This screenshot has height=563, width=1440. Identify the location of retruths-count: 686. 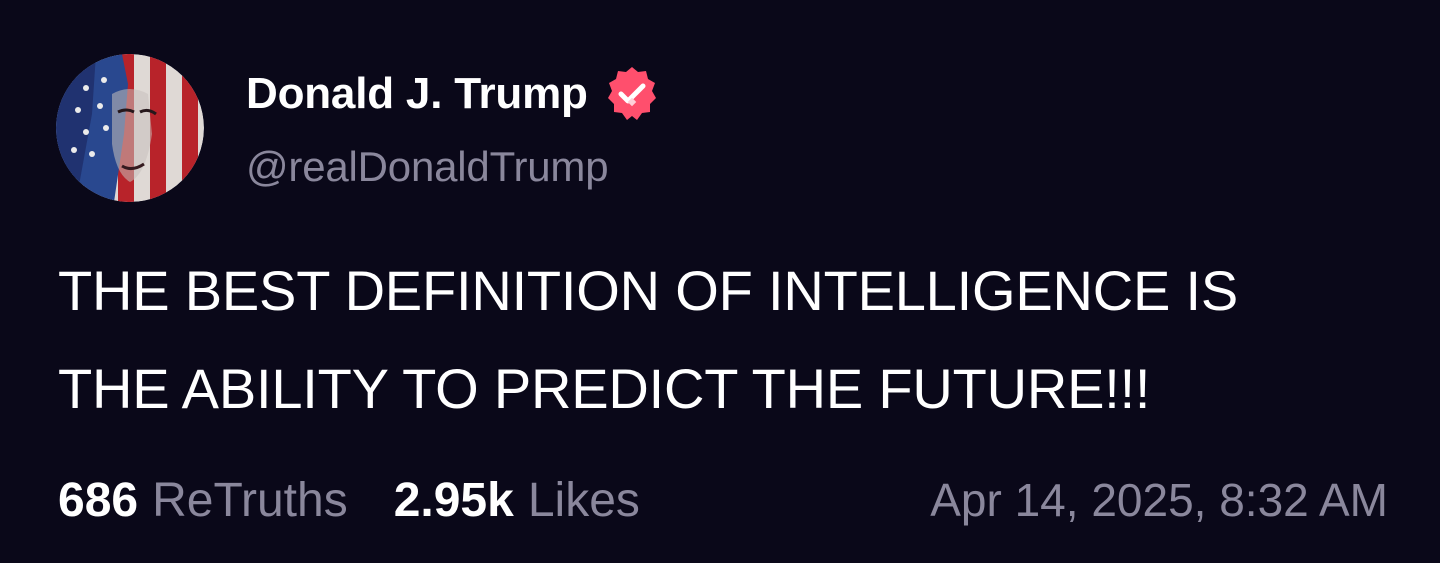
(98, 500).